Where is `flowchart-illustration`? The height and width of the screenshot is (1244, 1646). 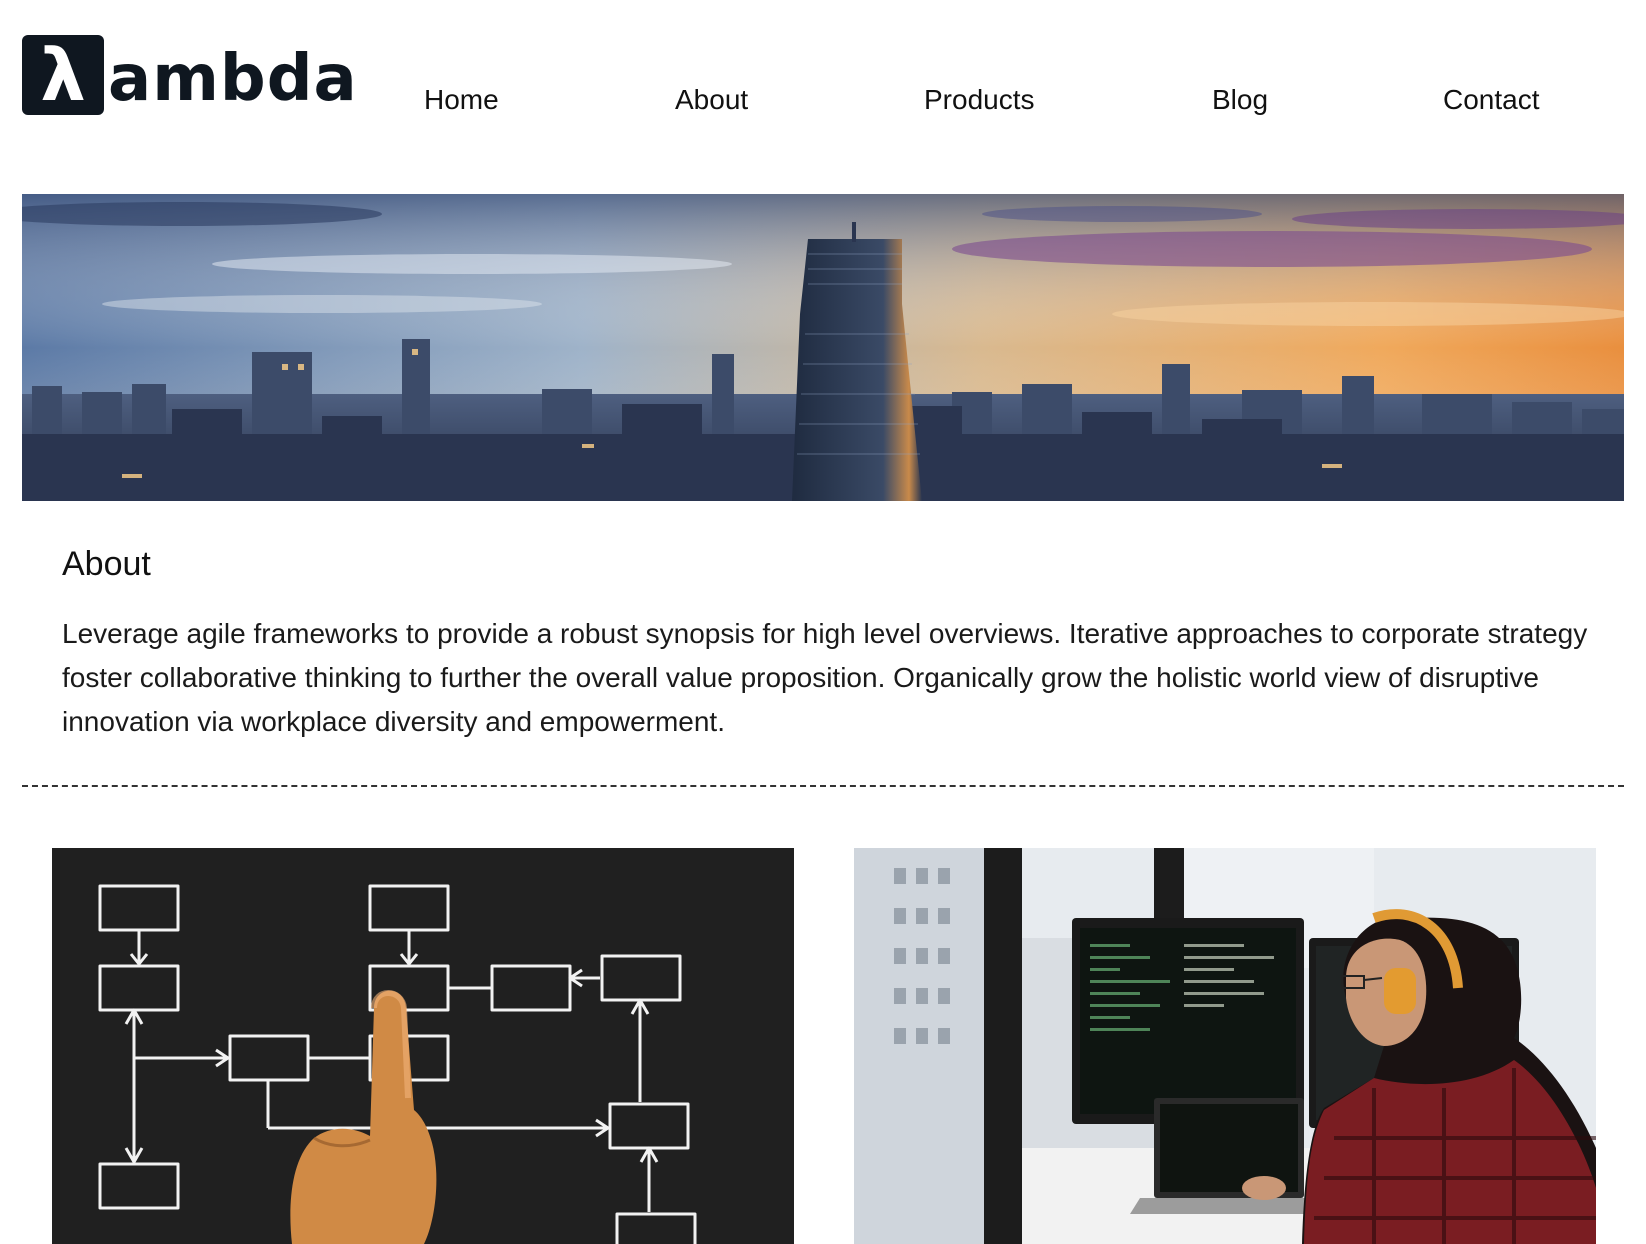
flowchart-illustration is located at coordinates (423, 1046).